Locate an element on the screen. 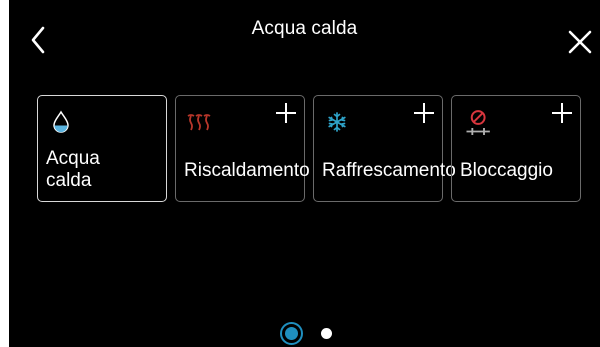 The image size is (600, 347). tile-label: Bloccaggio is located at coordinates (506, 170).